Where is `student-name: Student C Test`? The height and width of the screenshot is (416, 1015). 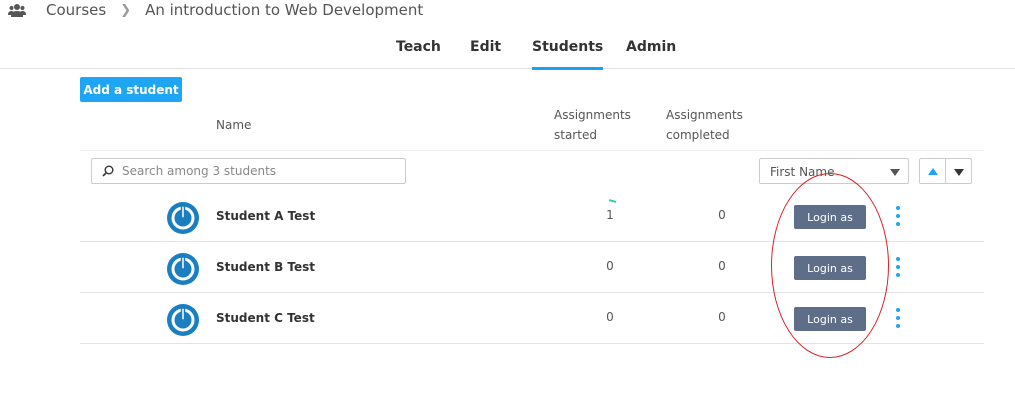 student-name: Student C Test is located at coordinates (265, 318).